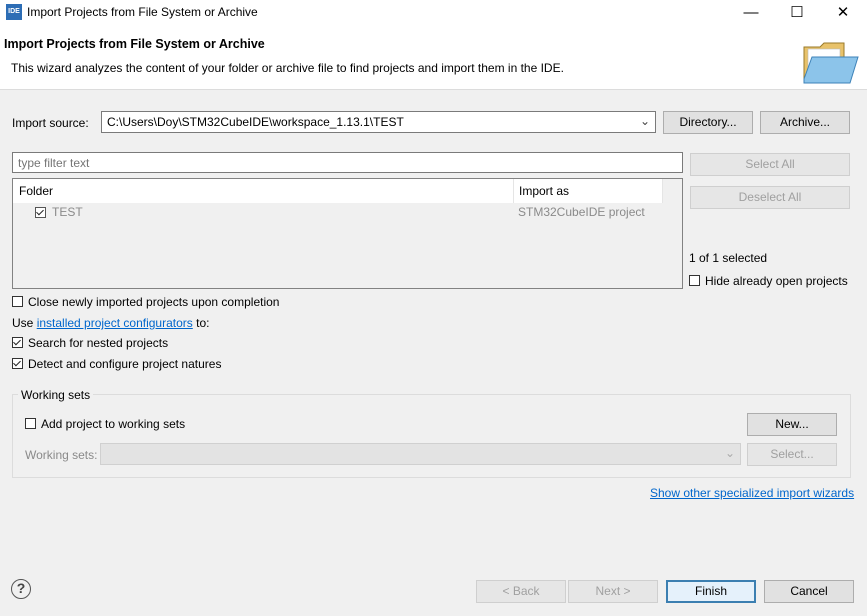 The height and width of the screenshot is (616, 867). I want to click on maximize-button: ☐, so click(797, 13).